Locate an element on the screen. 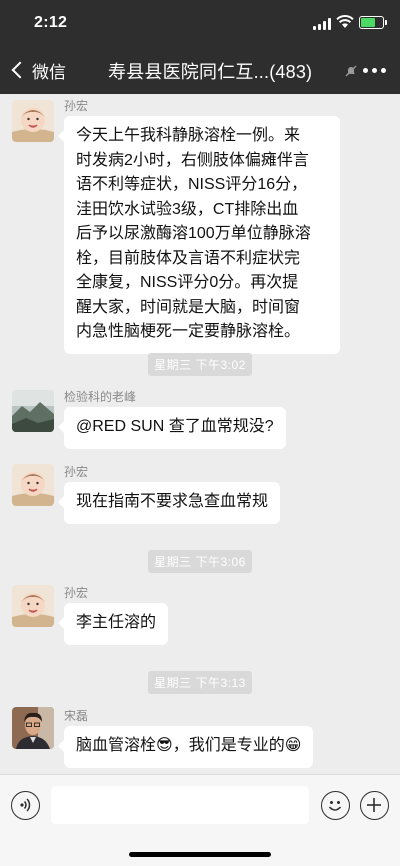 The image size is (400, 866). battery-icon is located at coordinates (373, 22).